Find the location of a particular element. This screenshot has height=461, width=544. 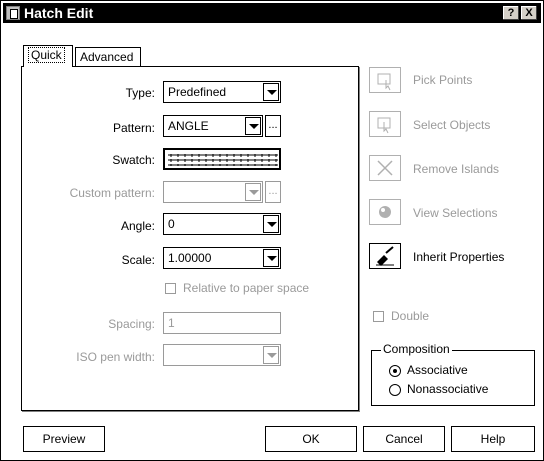

tab-quick: Quick is located at coordinates (48, 56).